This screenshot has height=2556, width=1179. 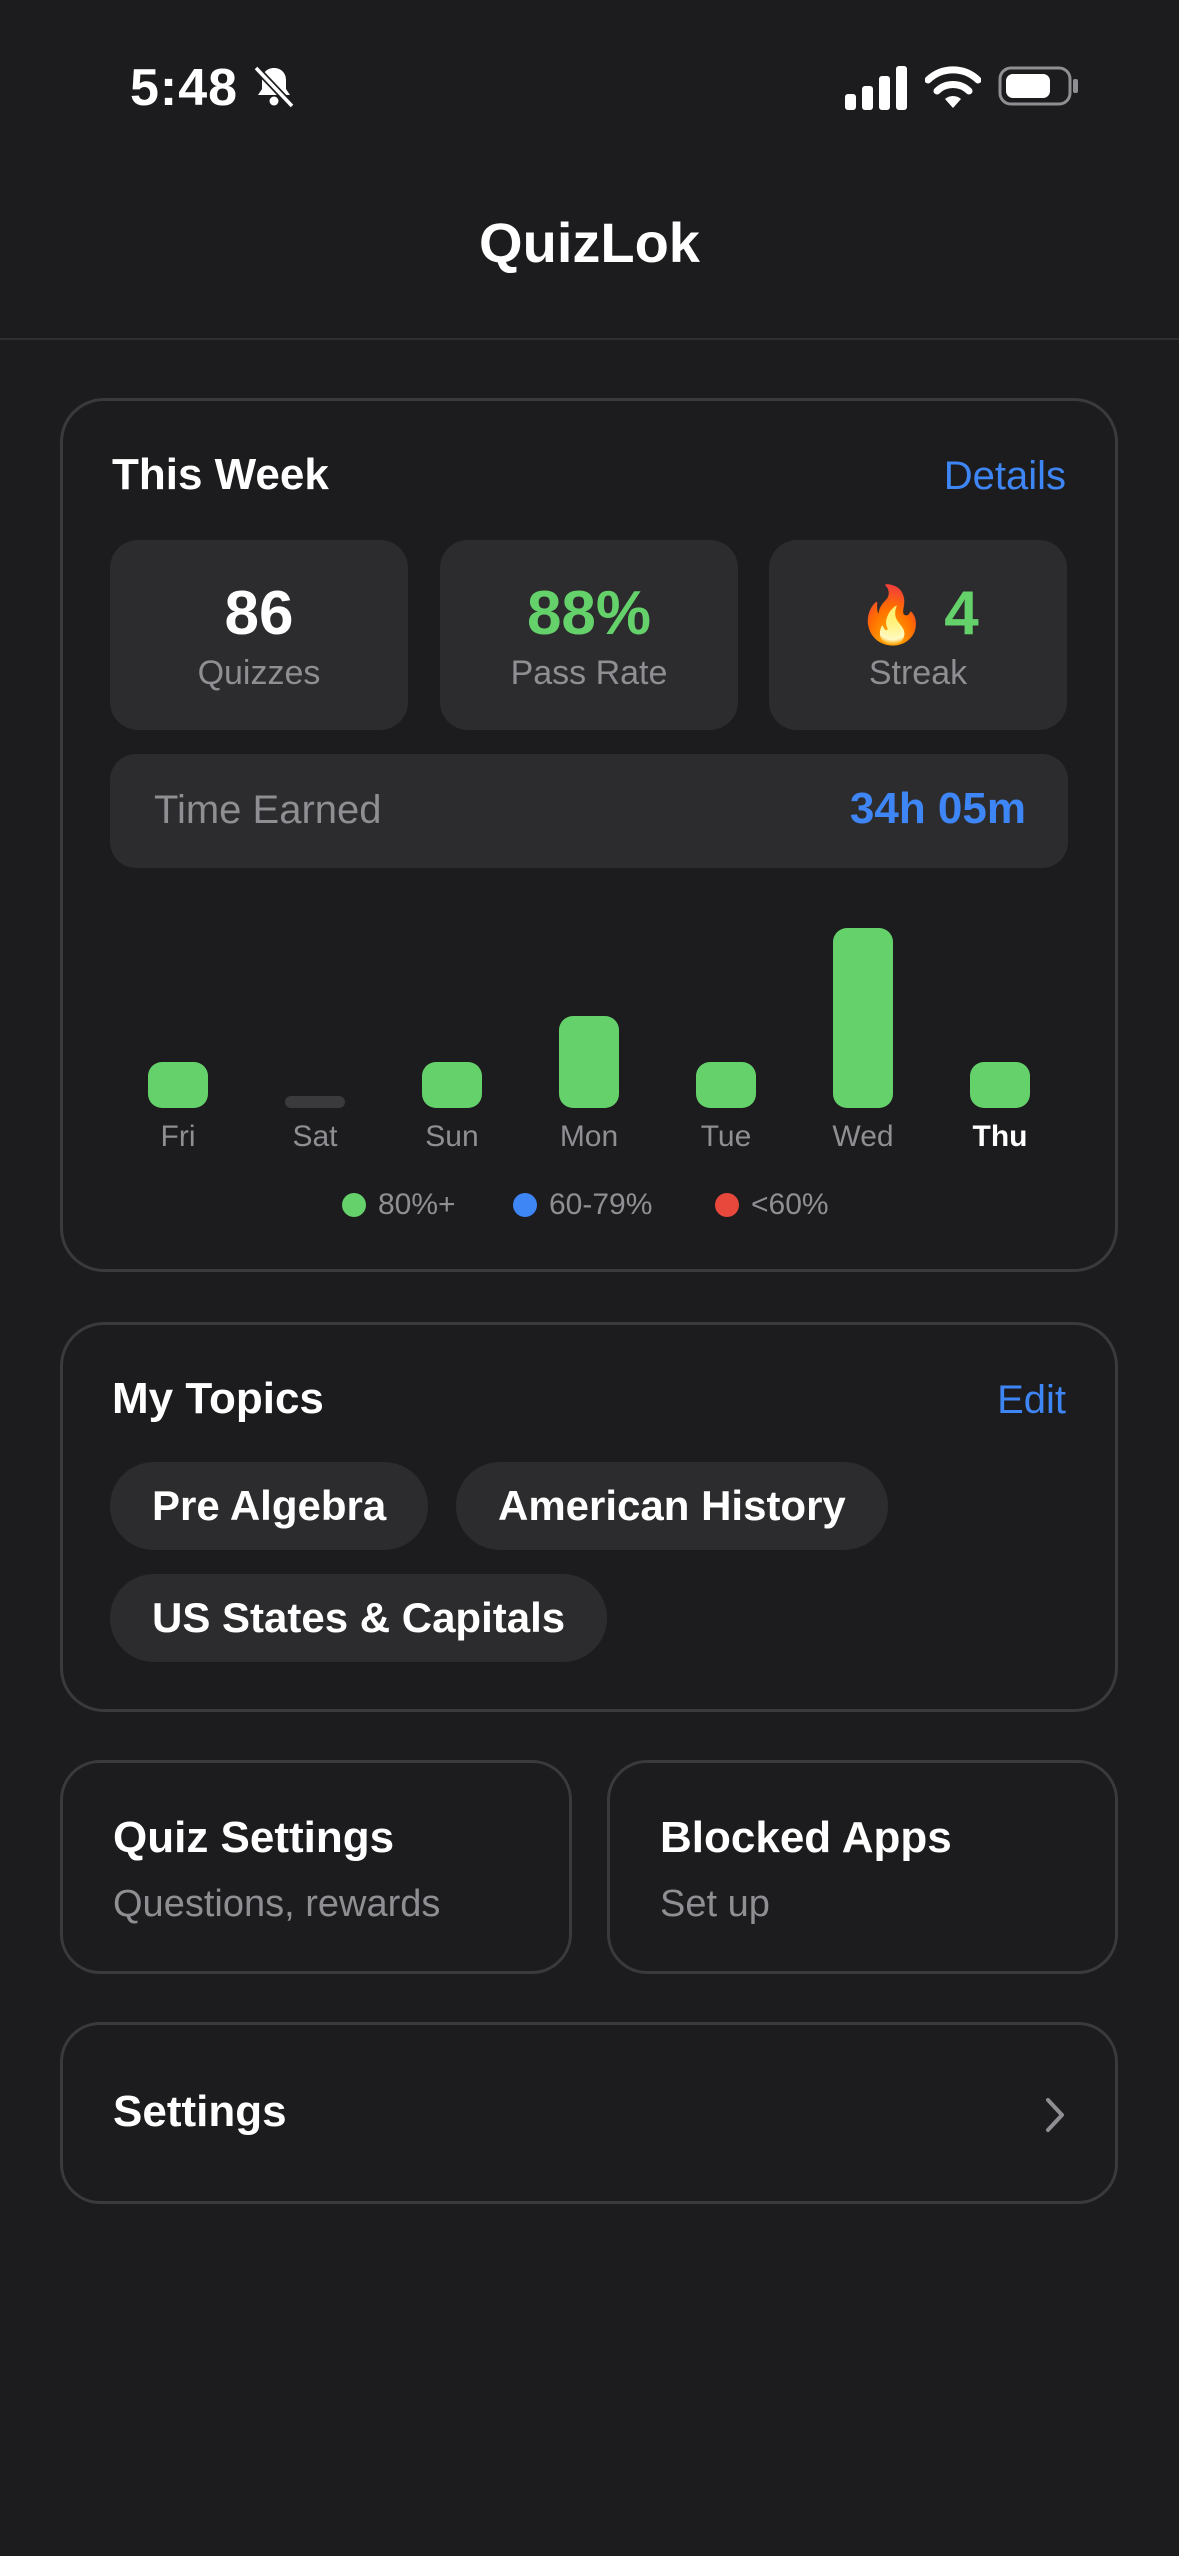 What do you see at coordinates (601, 1204) in the screenshot?
I see `legend-label: 60-79%` at bounding box center [601, 1204].